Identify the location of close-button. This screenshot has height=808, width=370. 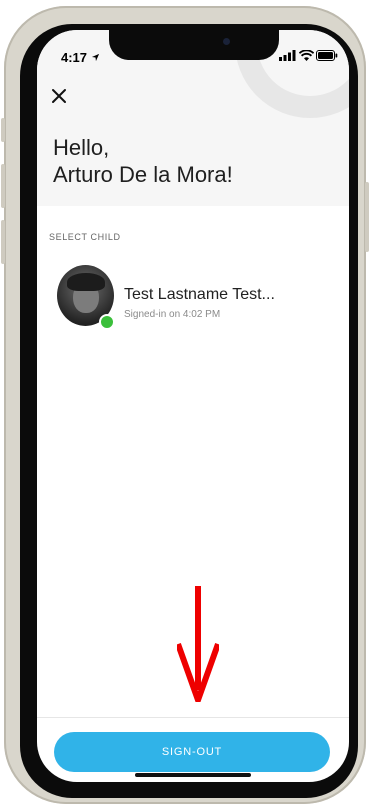
(59, 96).